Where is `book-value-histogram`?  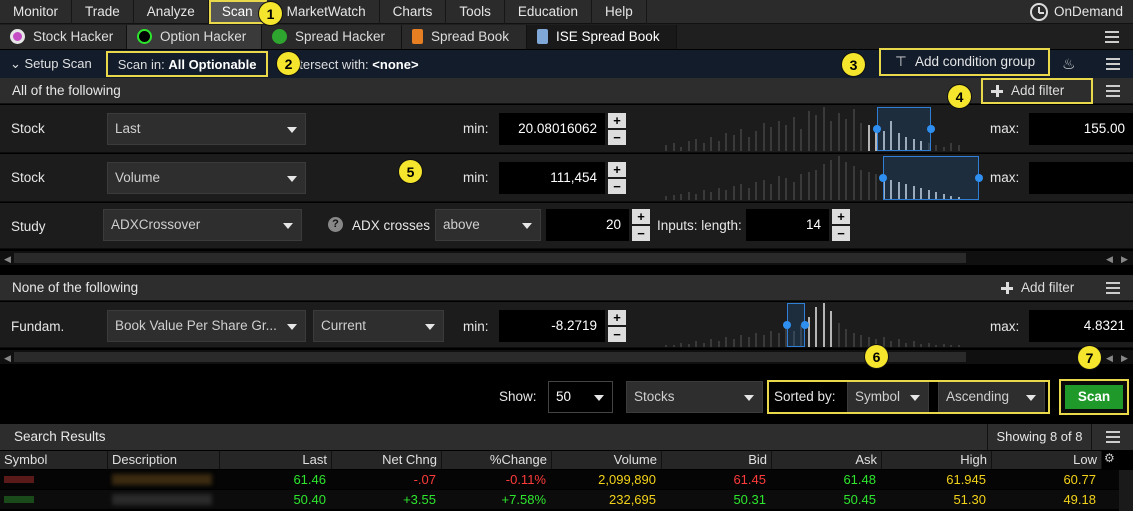 book-value-histogram is located at coordinates (815, 325).